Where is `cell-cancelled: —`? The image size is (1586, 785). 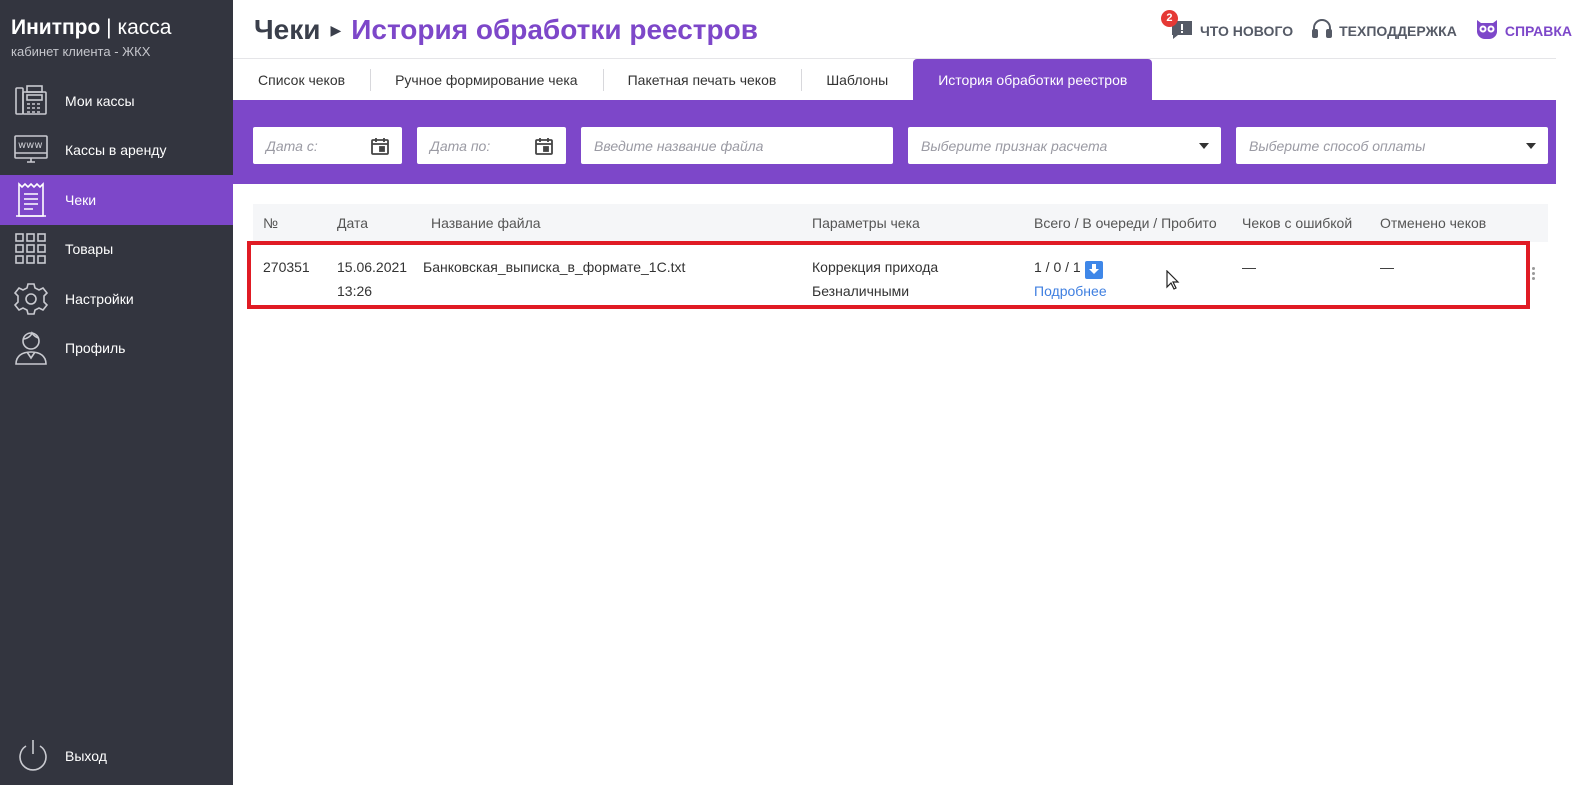
cell-cancelled: — is located at coordinates (1387, 267).